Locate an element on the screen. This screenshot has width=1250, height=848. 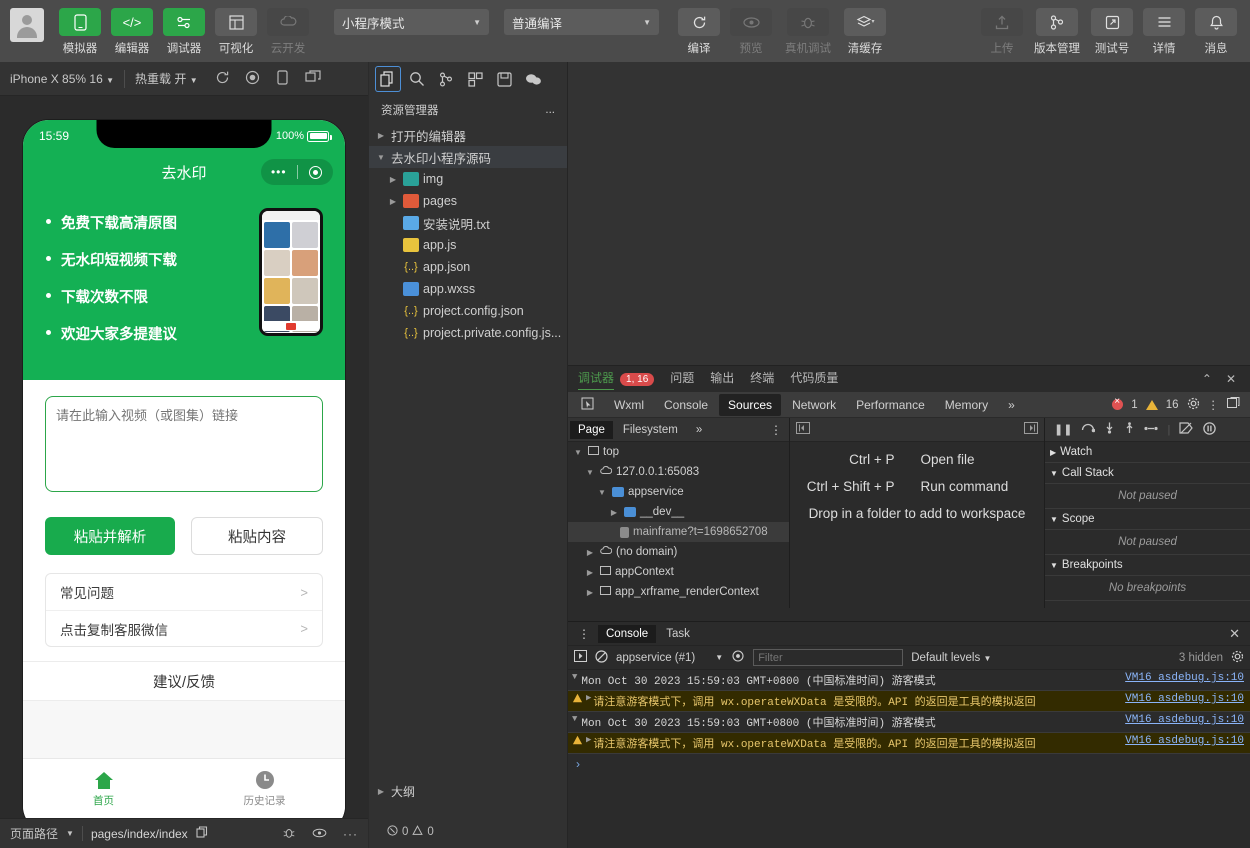
tool-editor: </> 编辑器 is located at coordinates (132, 28).